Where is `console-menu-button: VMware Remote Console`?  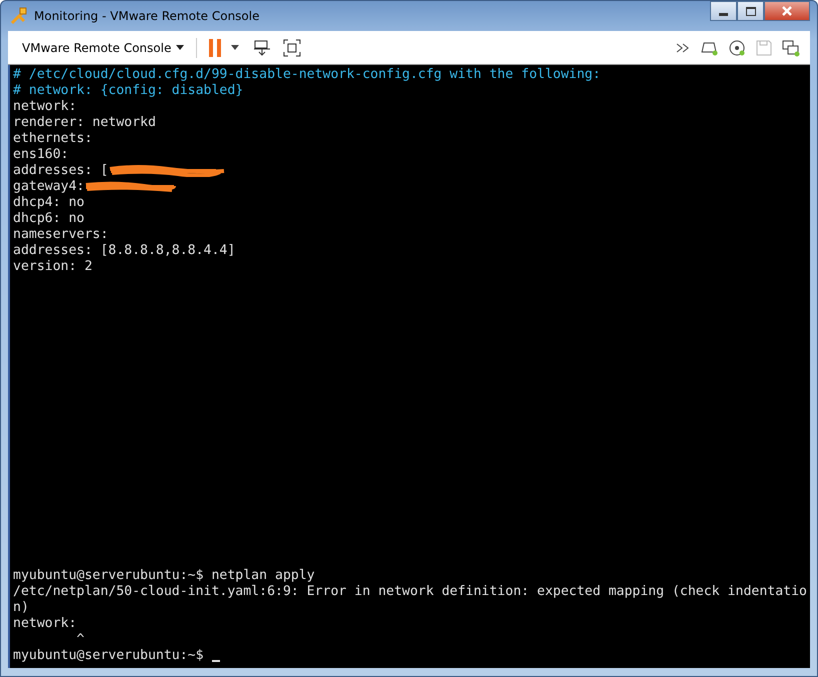 console-menu-button: VMware Remote Console is located at coordinates (103, 47).